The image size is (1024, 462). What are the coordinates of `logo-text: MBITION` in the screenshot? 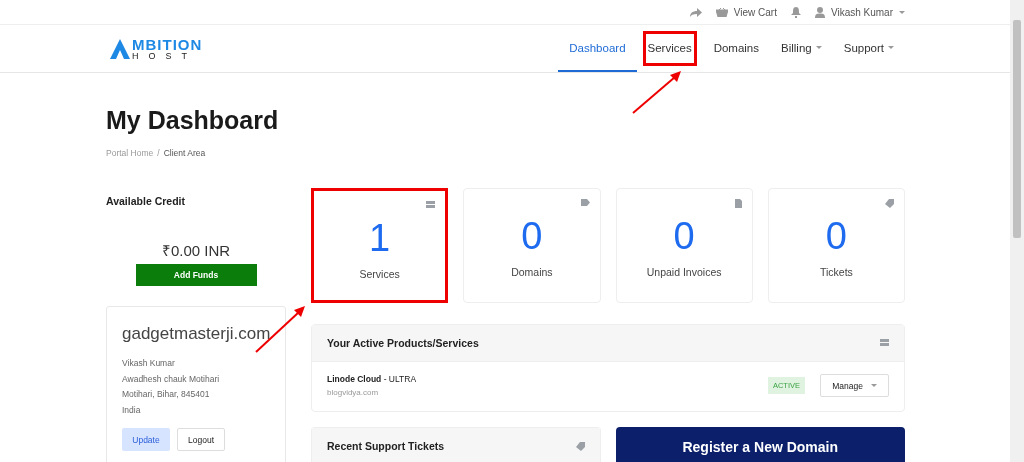 It's located at (167, 44).